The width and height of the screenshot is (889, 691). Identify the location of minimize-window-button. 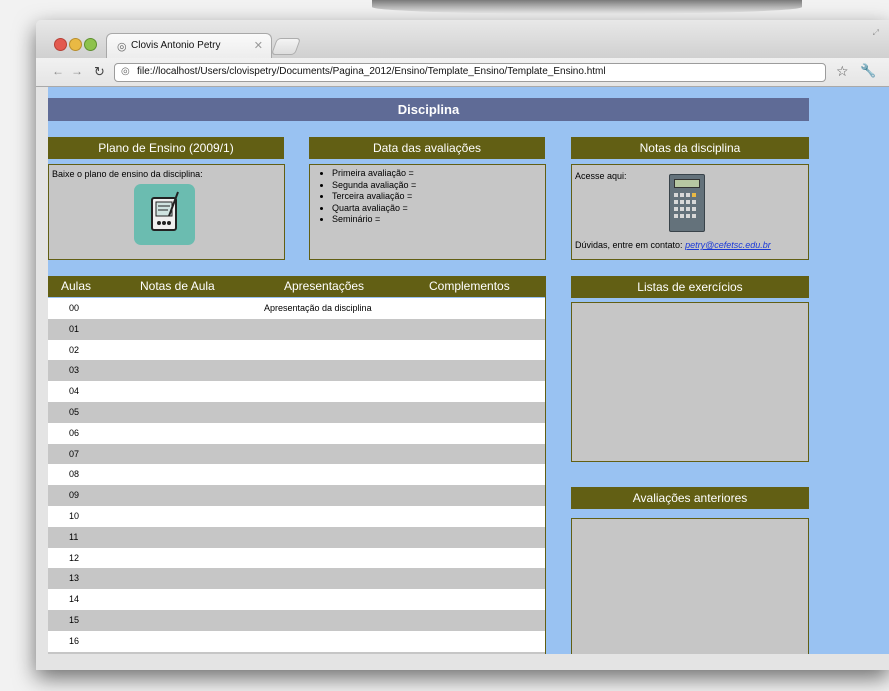
(75, 44).